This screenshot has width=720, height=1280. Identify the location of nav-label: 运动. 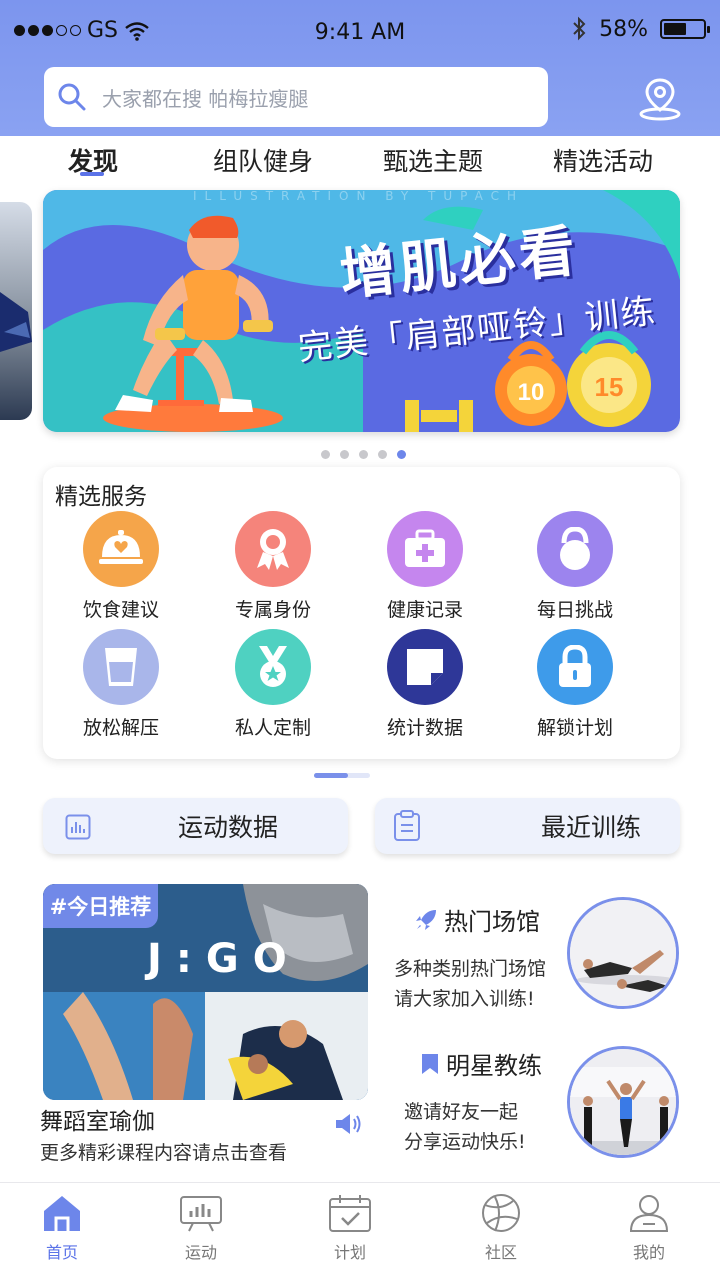
(200, 1252).